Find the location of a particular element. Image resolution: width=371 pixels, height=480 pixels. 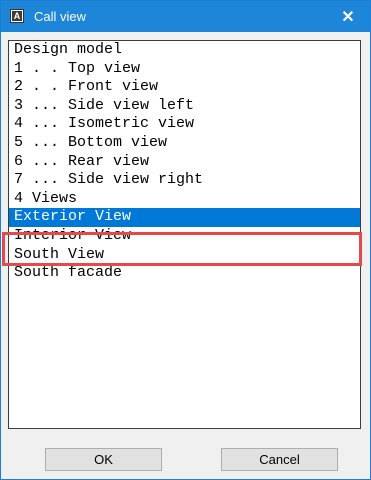

list-item: Design model is located at coordinates (184, 50).